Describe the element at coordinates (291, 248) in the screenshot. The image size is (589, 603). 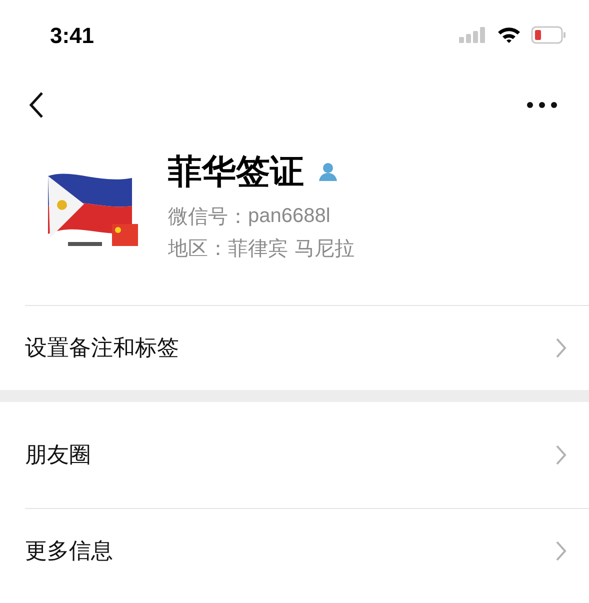
I see `region: 菲律宾 马尼拉` at that location.